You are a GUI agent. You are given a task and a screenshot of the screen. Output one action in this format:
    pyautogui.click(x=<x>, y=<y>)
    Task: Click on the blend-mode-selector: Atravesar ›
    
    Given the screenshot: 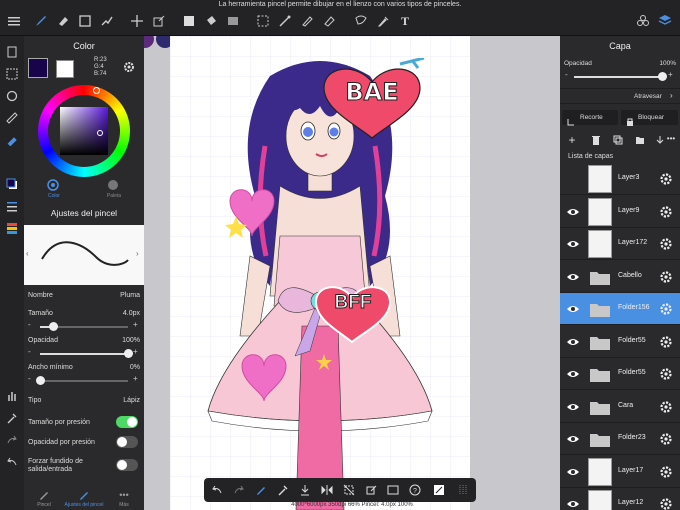 What is the action you would take?
    pyautogui.click(x=620, y=96)
    